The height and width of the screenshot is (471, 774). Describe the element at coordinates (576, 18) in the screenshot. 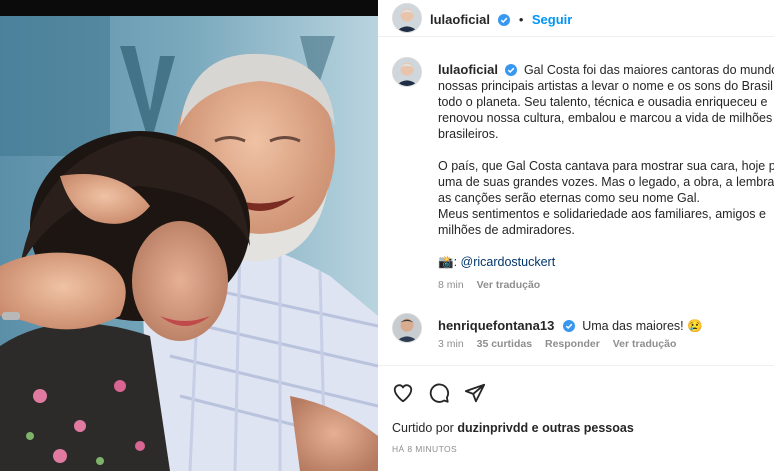

I see `post-header: lulaoficial • Seguir` at that location.